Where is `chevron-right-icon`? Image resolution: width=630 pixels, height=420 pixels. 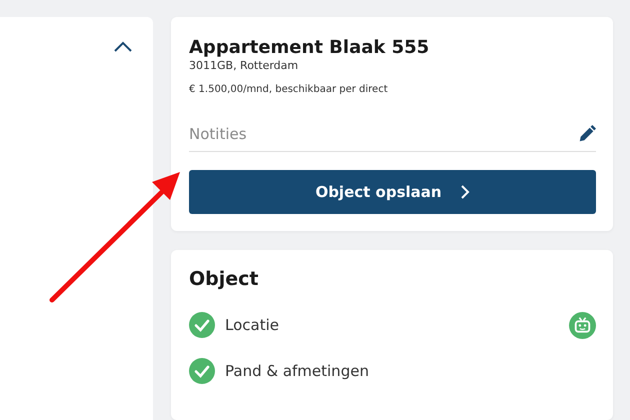
chevron-right-icon is located at coordinates (465, 192).